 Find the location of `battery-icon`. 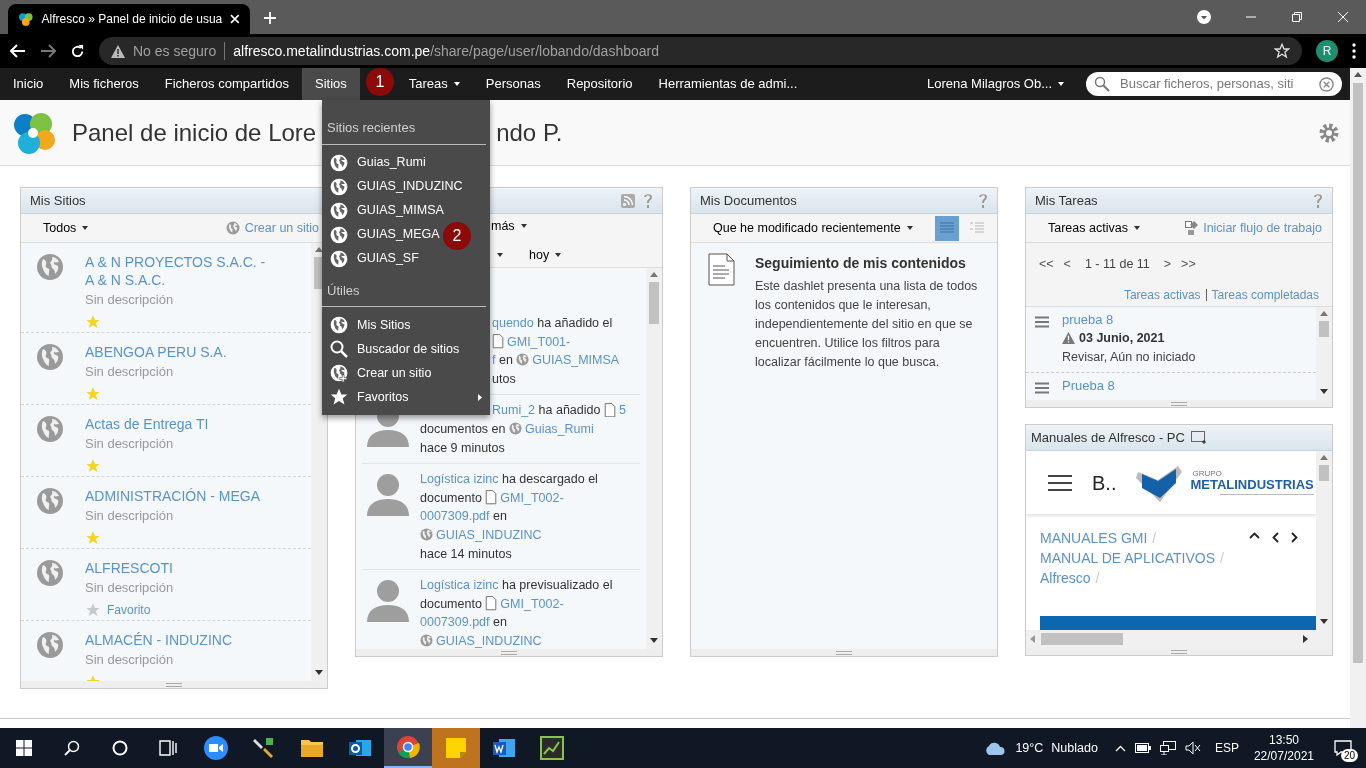

battery-icon is located at coordinates (1142, 748).